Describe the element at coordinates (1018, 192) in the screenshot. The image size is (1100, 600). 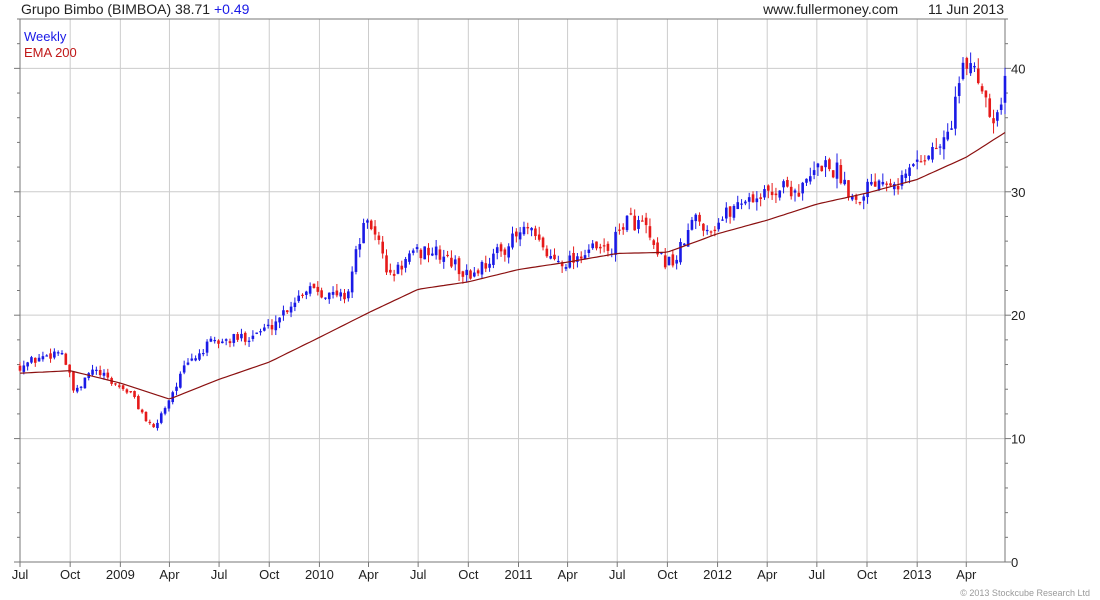
I see `y-axis-label: 30` at that location.